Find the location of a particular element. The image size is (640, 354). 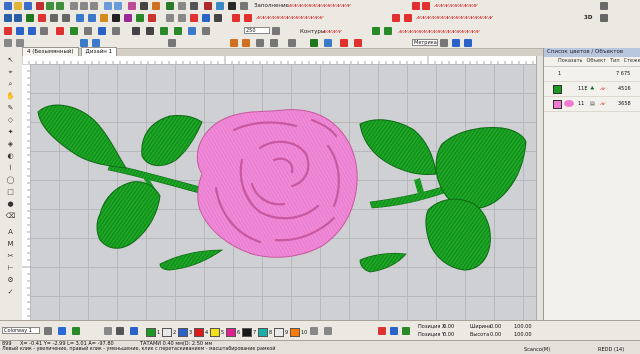

layers-icon is located at coordinates (218, 18).